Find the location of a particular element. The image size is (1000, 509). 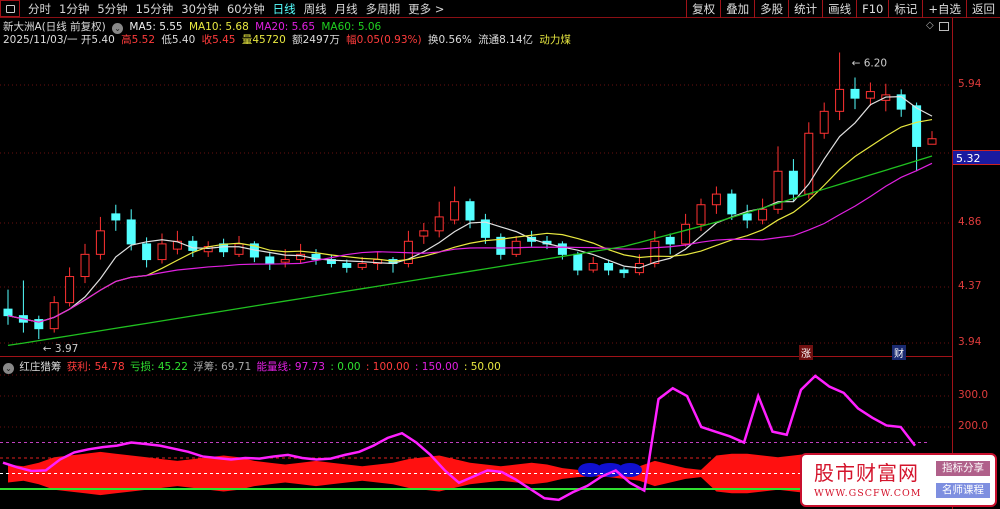

level-100: : 100.00 is located at coordinates (387, 367).